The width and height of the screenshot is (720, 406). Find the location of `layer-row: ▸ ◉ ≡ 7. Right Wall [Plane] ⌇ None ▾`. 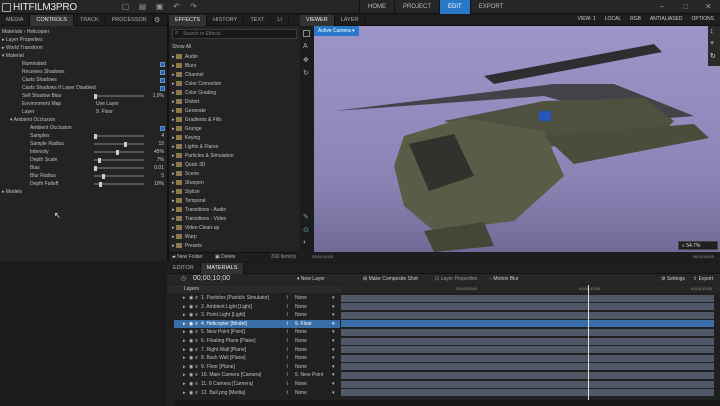

layer-row: ▸ ◉ ≡ 7. Right Wall [Plane] ⌇ None ▾ is located at coordinates (257, 350).